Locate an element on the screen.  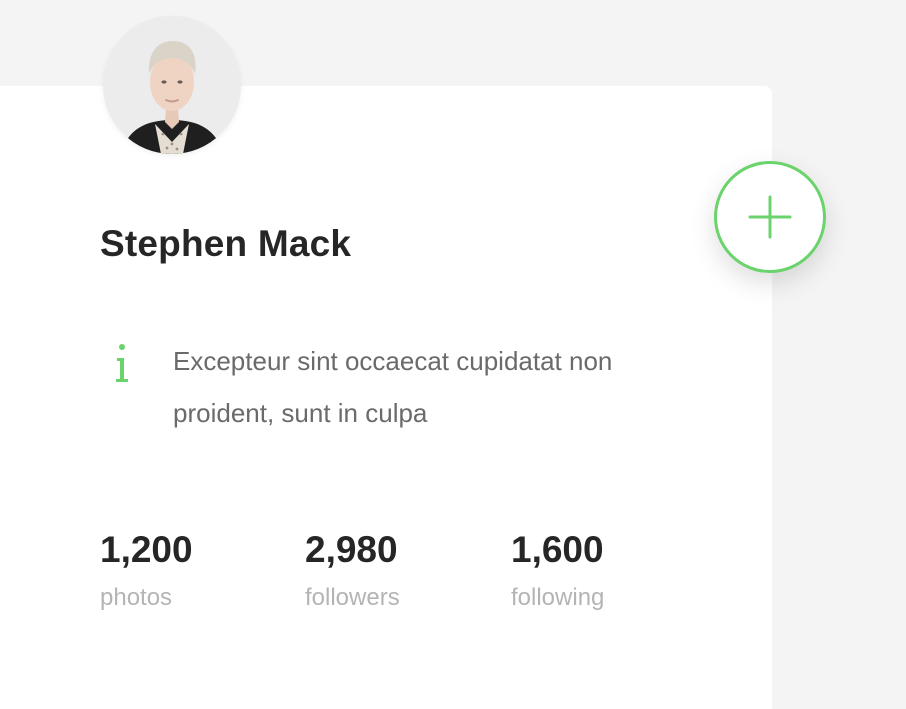
user-avatar-icon is located at coordinates (172, 85).